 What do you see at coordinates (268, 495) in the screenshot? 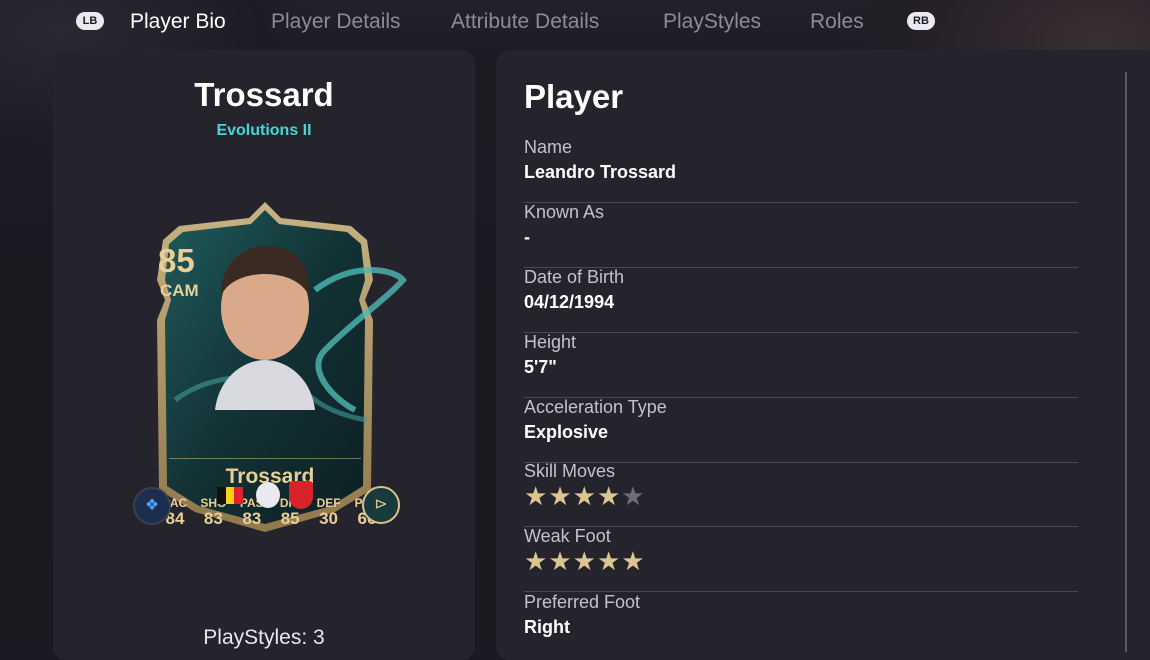
I see `league-badge-icon` at bounding box center [268, 495].